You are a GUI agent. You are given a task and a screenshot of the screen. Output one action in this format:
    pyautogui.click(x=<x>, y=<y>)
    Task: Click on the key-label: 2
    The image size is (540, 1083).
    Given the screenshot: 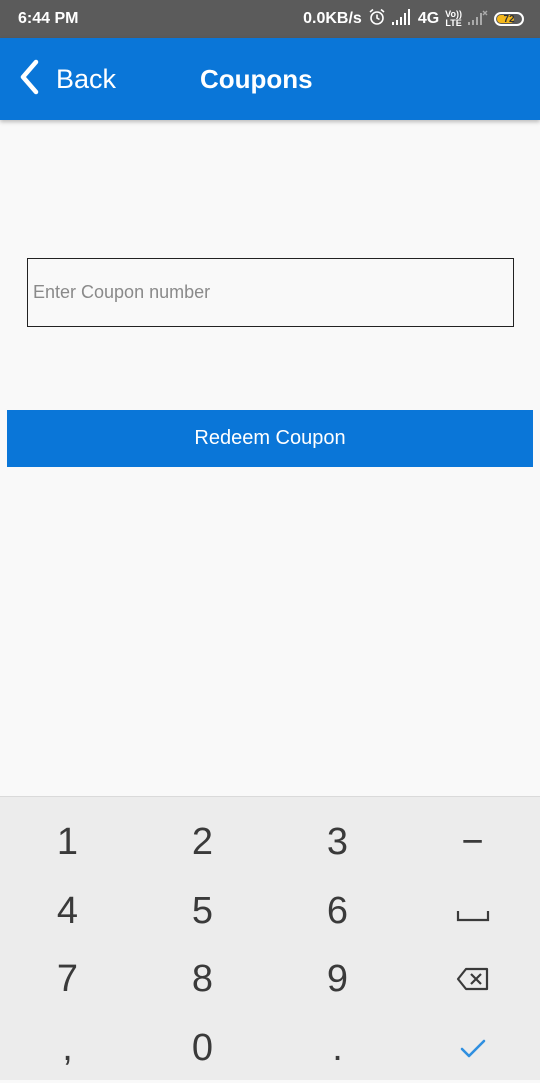 What is the action you would take?
    pyautogui.click(x=202, y=841)
    